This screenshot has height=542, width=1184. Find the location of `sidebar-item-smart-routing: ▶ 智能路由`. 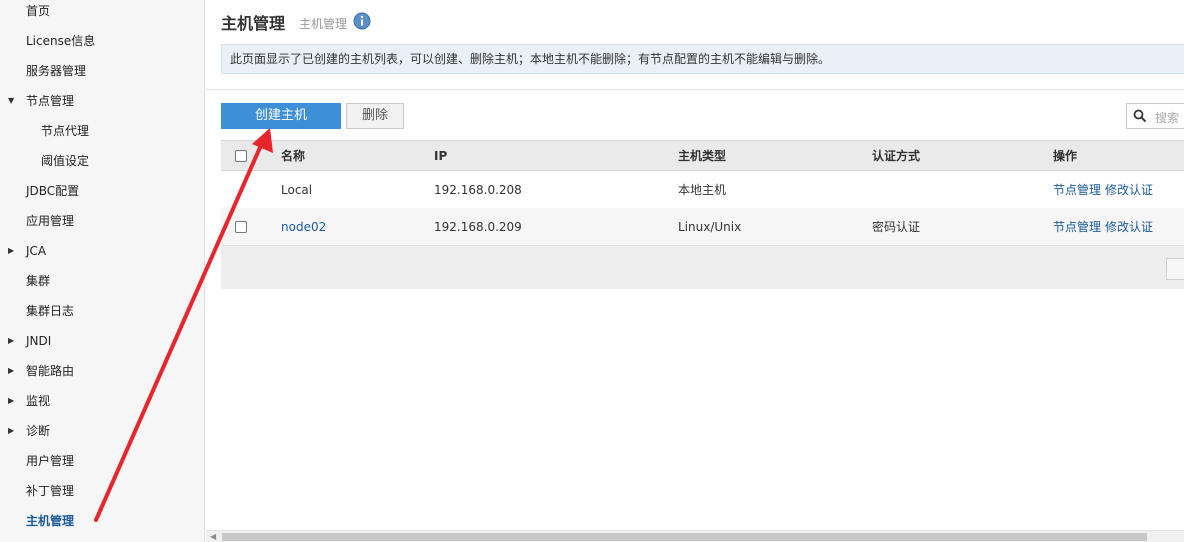

sidebar-item-smart-routing: ▶ 智能路由 is located at coordinates (102, 371).